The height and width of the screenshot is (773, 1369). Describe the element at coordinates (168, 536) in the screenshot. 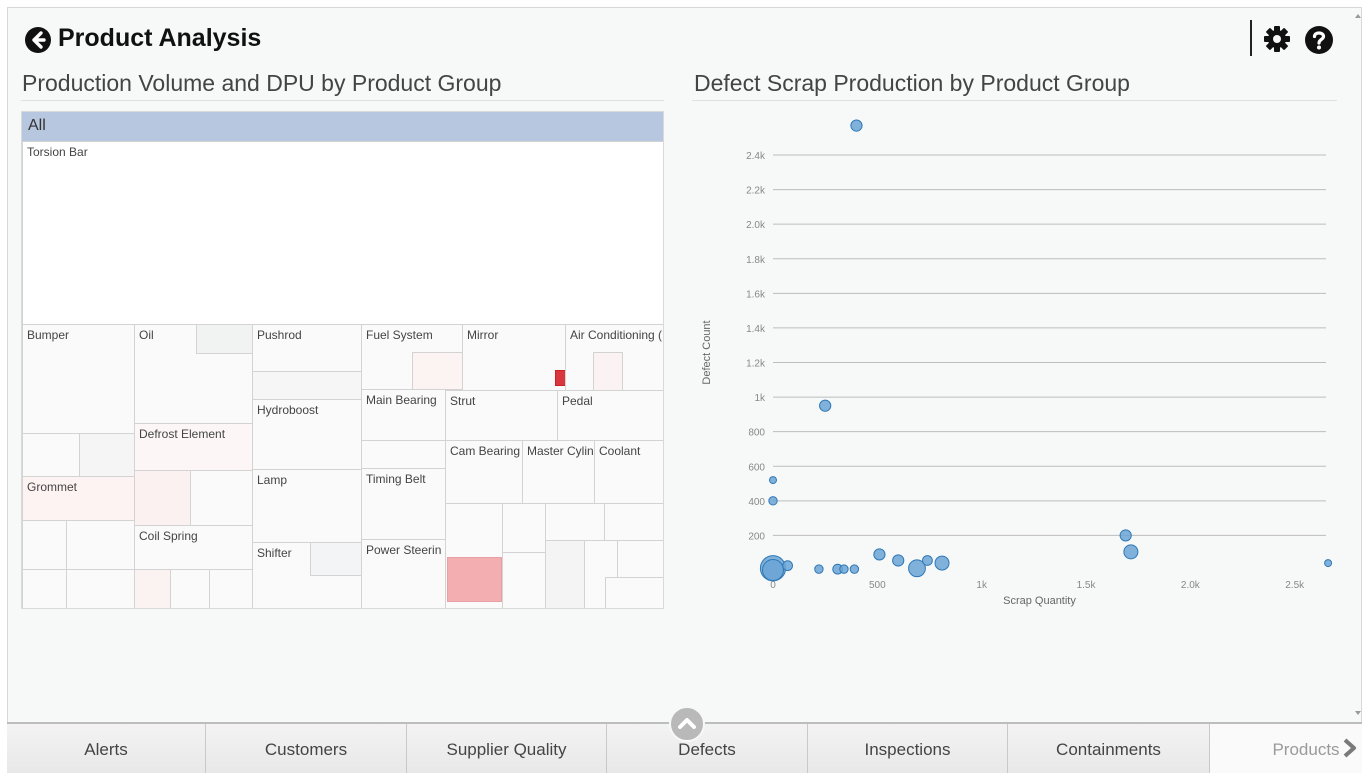

I see `treemap-label: Coil Spring` at that location.